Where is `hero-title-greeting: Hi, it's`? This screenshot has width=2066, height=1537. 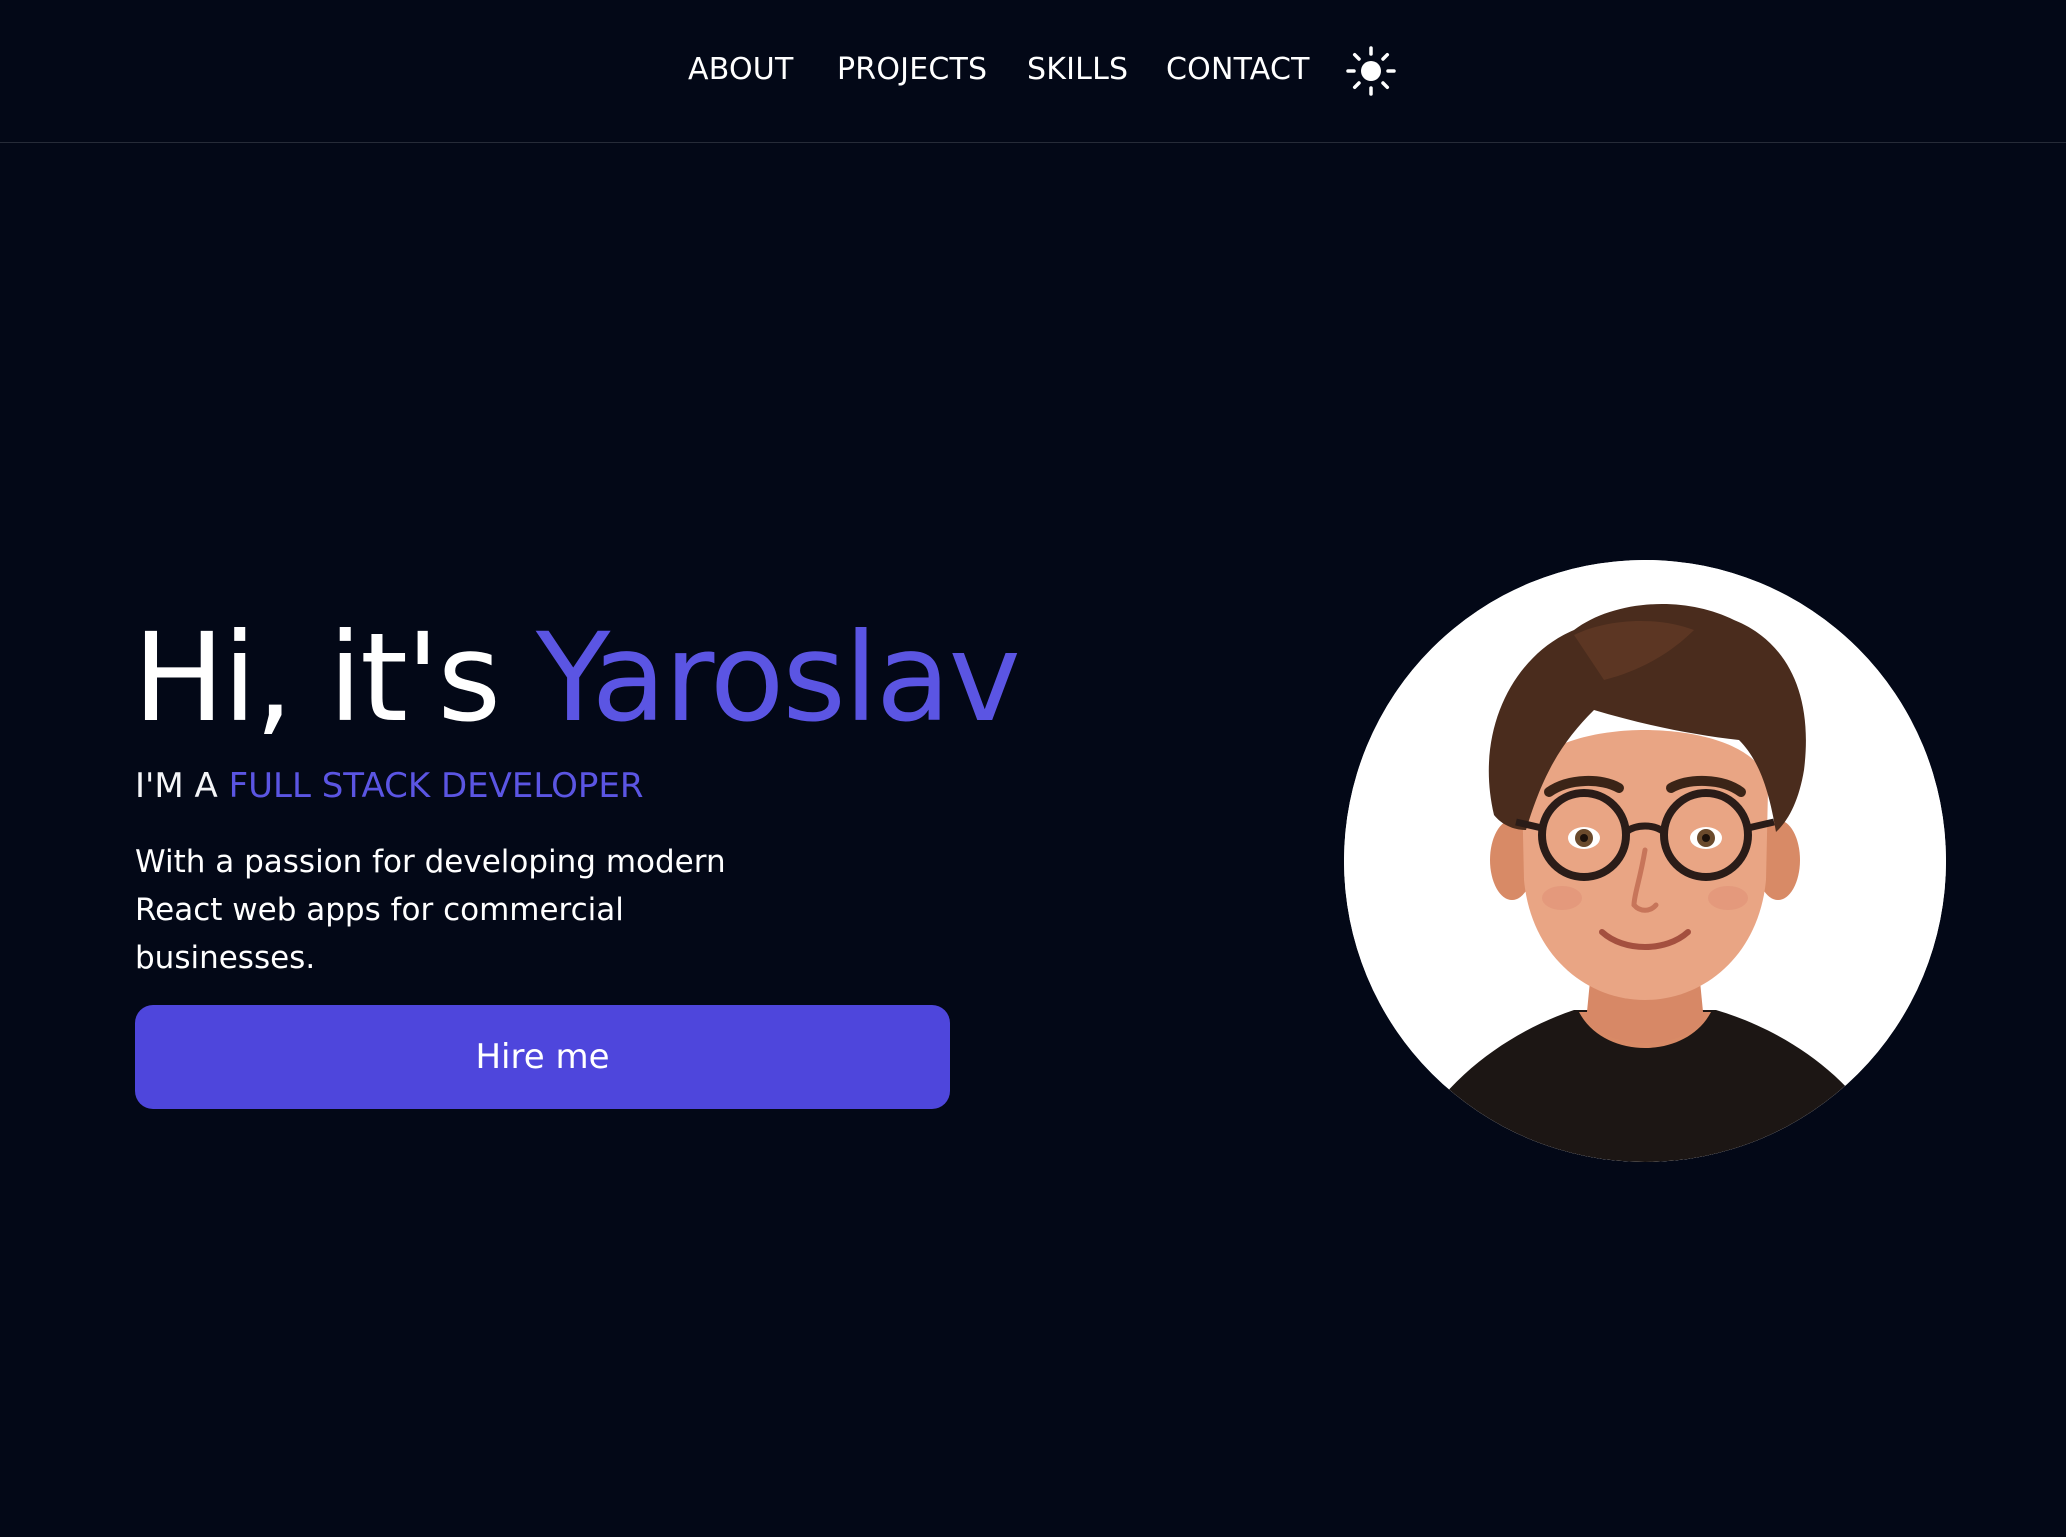 hero-title-greeting: Hi, it's is located at coordinates (334, 678).